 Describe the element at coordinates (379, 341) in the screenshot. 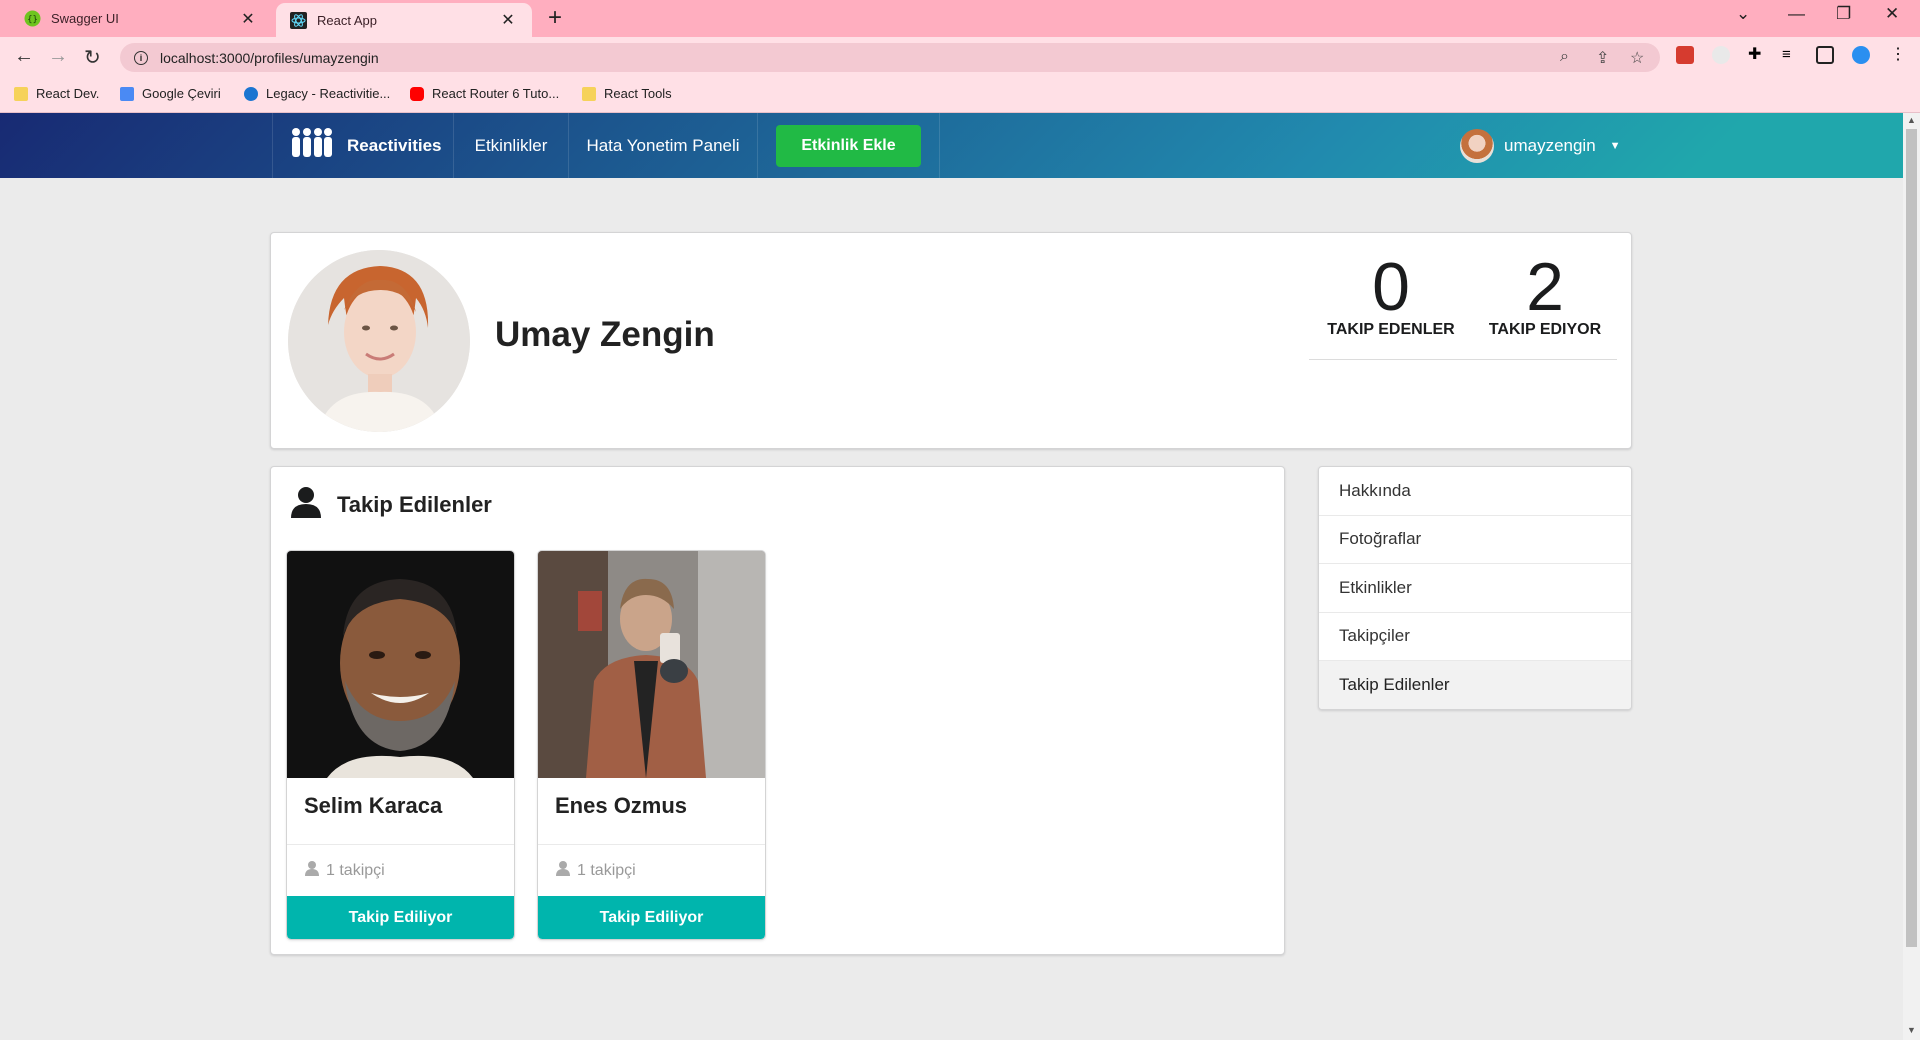

I see `profile-avatar` at that location.